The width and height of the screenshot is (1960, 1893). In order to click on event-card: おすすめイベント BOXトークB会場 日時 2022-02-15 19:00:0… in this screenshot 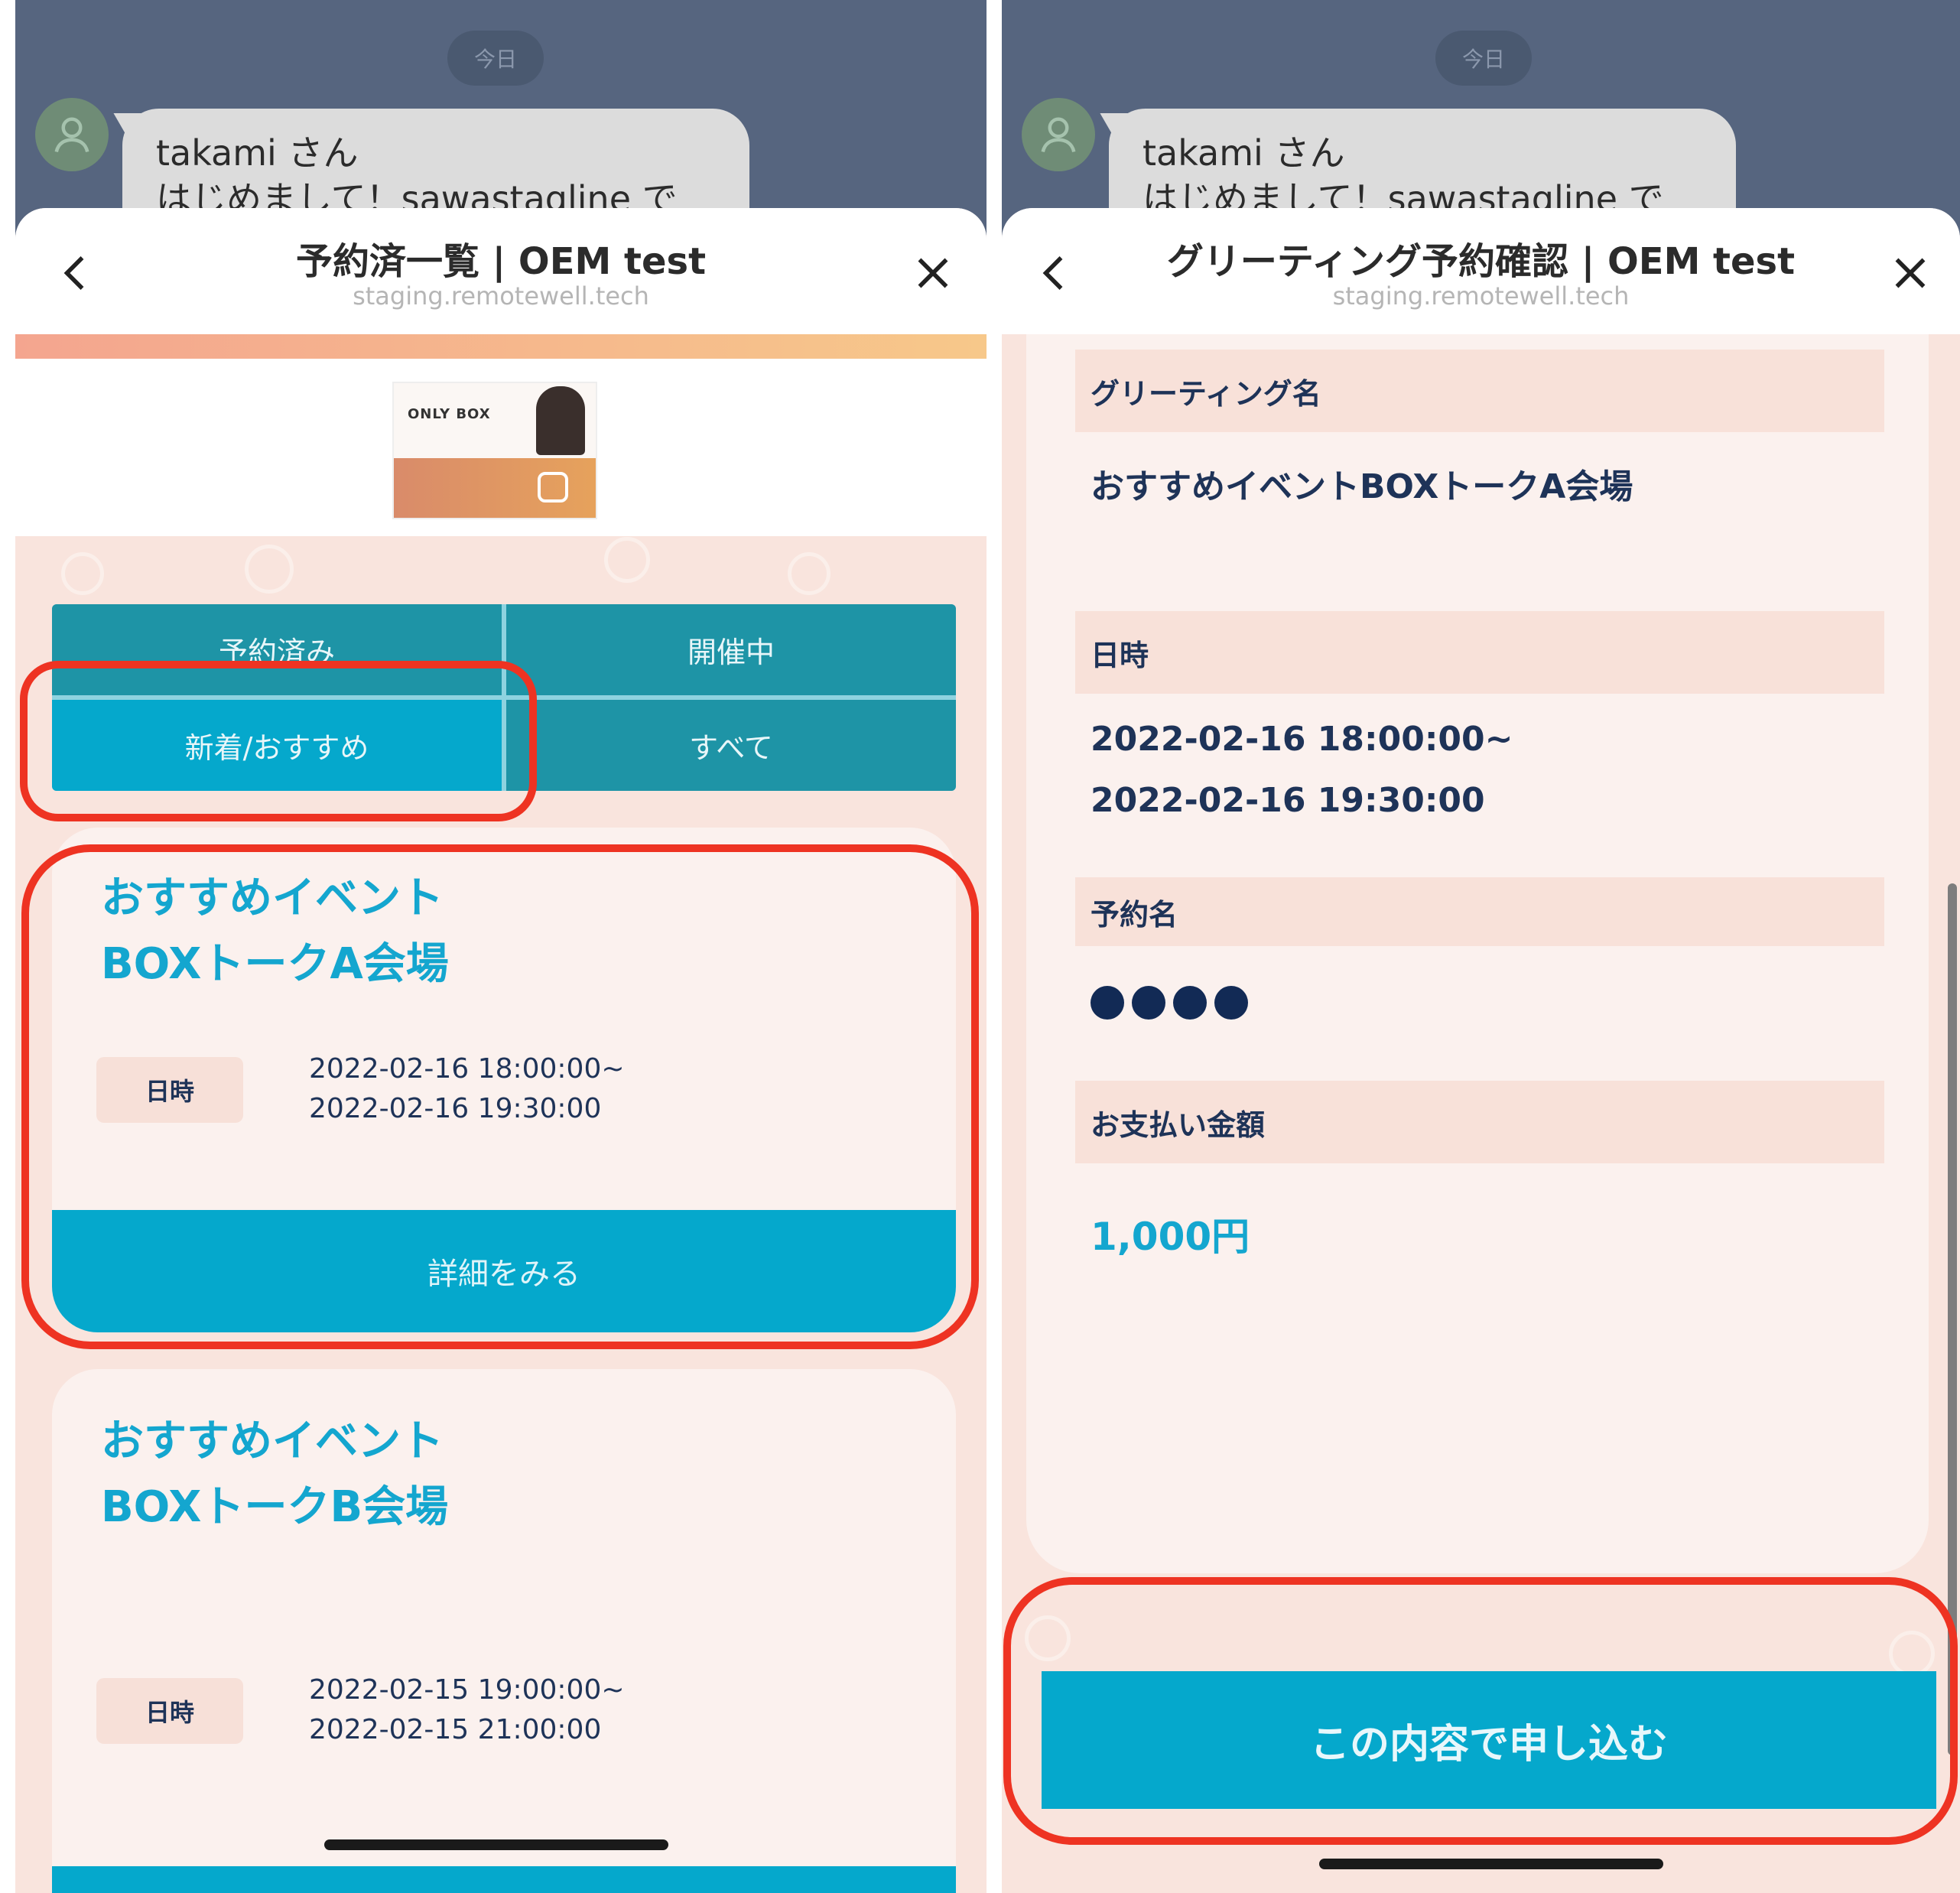, I will do `click(504, 1631)`.